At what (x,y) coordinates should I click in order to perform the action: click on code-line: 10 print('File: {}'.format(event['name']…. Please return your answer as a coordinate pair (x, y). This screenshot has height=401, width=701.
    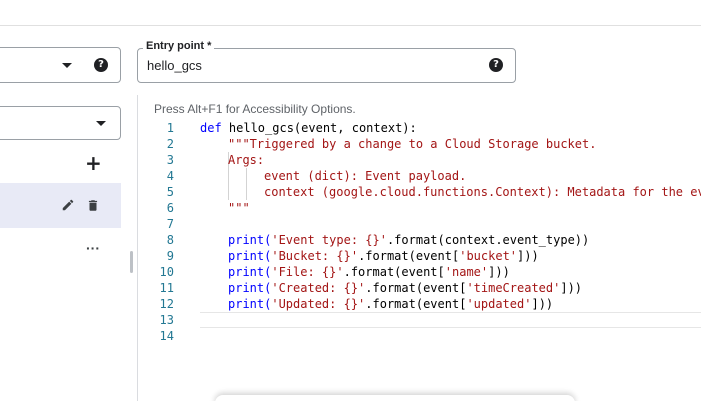
    Looking at the image, I should click on (428, 272).